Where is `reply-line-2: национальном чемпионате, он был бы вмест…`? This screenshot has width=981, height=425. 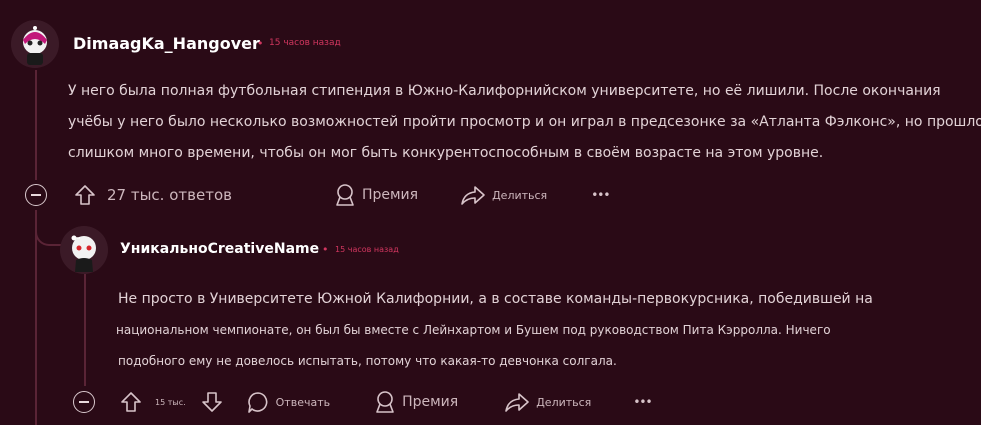 reply-line-2: национальном чемпионате, он был бы вмест… is located at coordinates (473, 330).